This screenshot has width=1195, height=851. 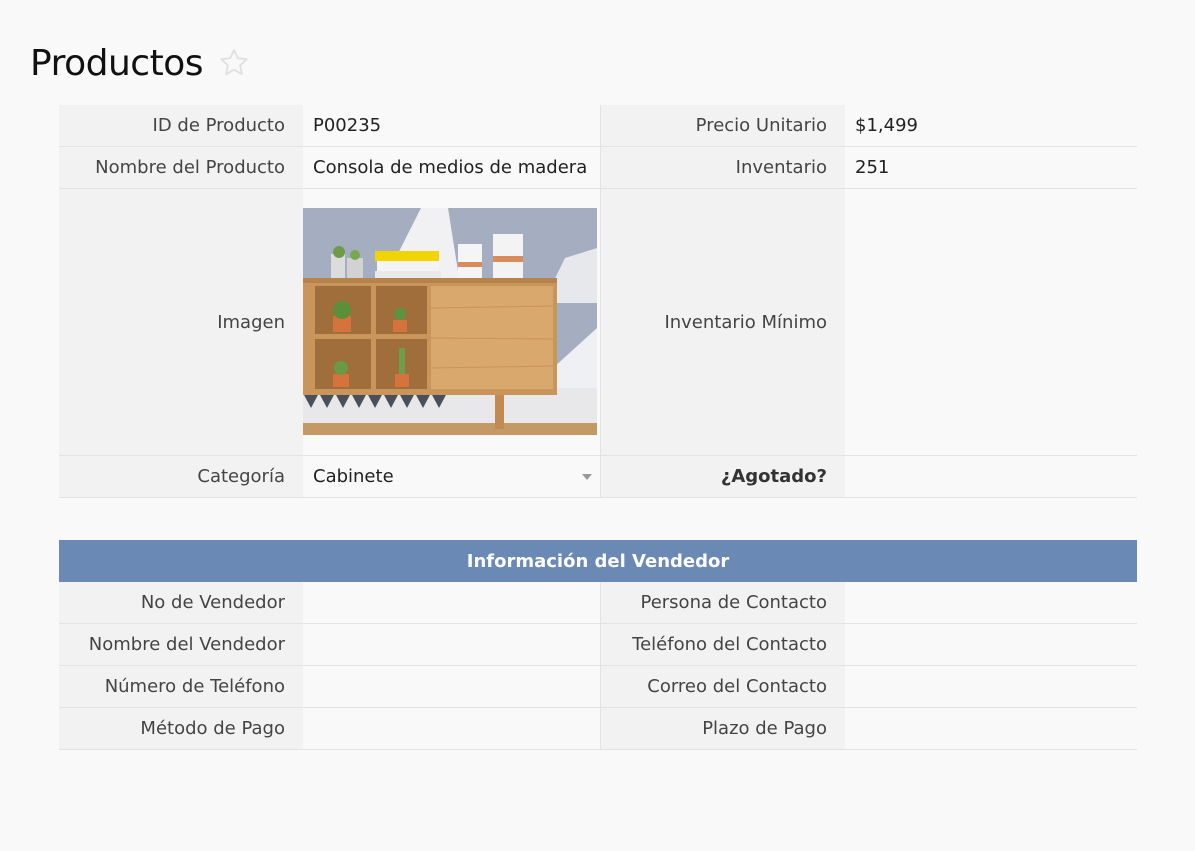 What do you see at coordinates (181, 322) in the screenshot?
I see `image-label: Imagen` at bounding box center [181, 322].